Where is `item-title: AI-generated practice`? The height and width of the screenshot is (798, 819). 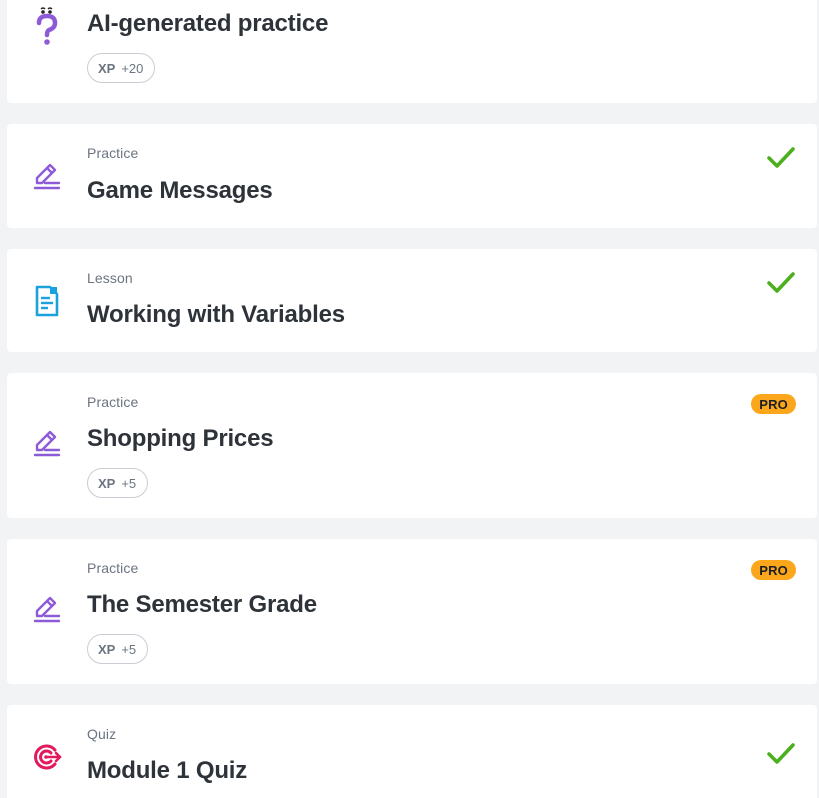 item-title: AI-generated practice is located at coordinates (208, 23).